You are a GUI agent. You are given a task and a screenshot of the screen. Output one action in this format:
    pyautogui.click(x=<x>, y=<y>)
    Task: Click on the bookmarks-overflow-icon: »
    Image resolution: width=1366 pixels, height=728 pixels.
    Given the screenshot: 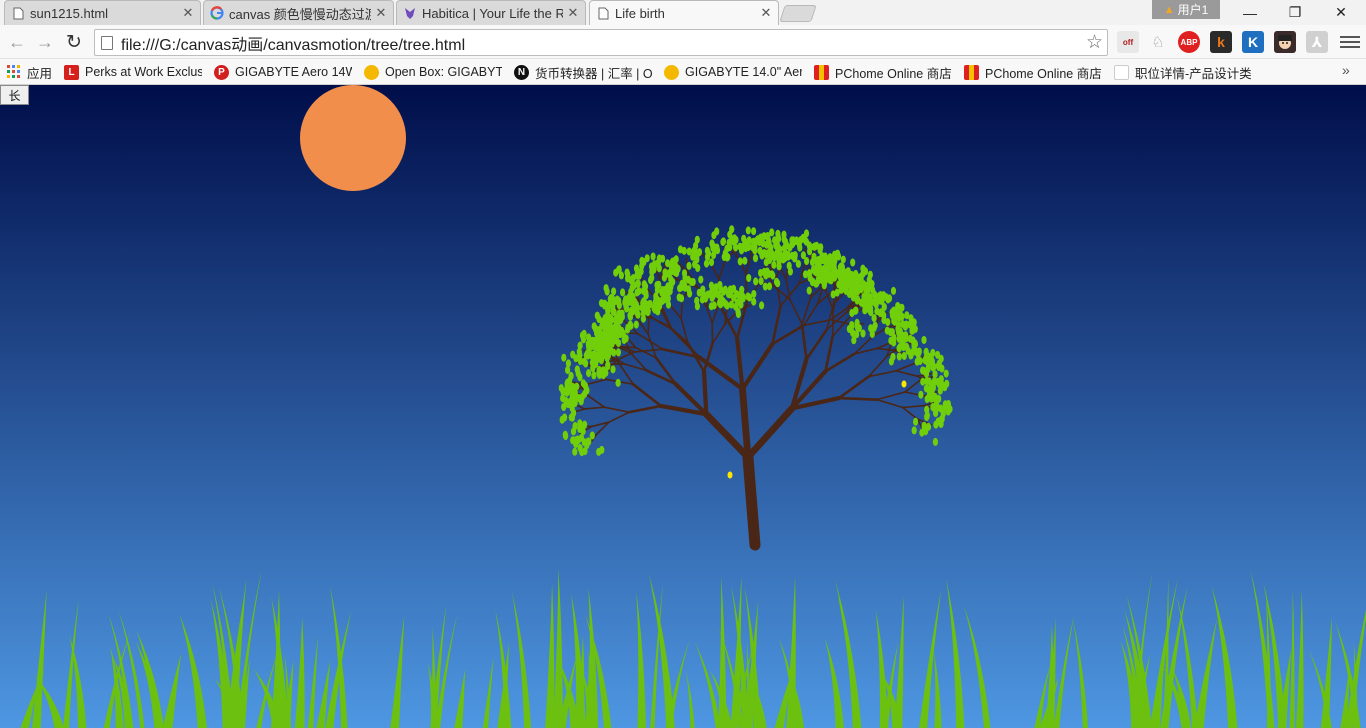 What is the action you would take?
    pyautogui.click(x=1346, y=70)
    